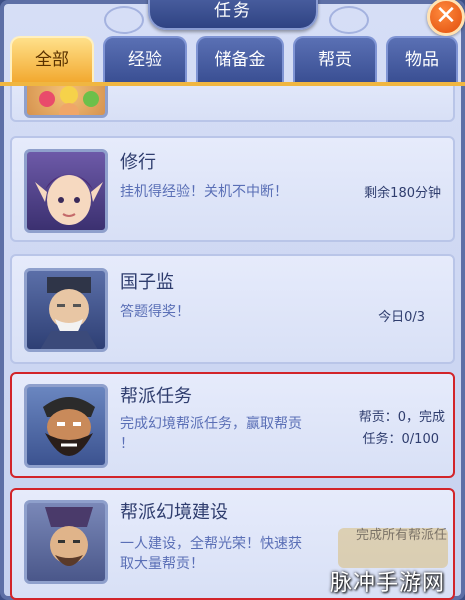 The height and width of the screenshot is (600, 465). I want to click on task-name: 帮派任务, so click(156, 396).